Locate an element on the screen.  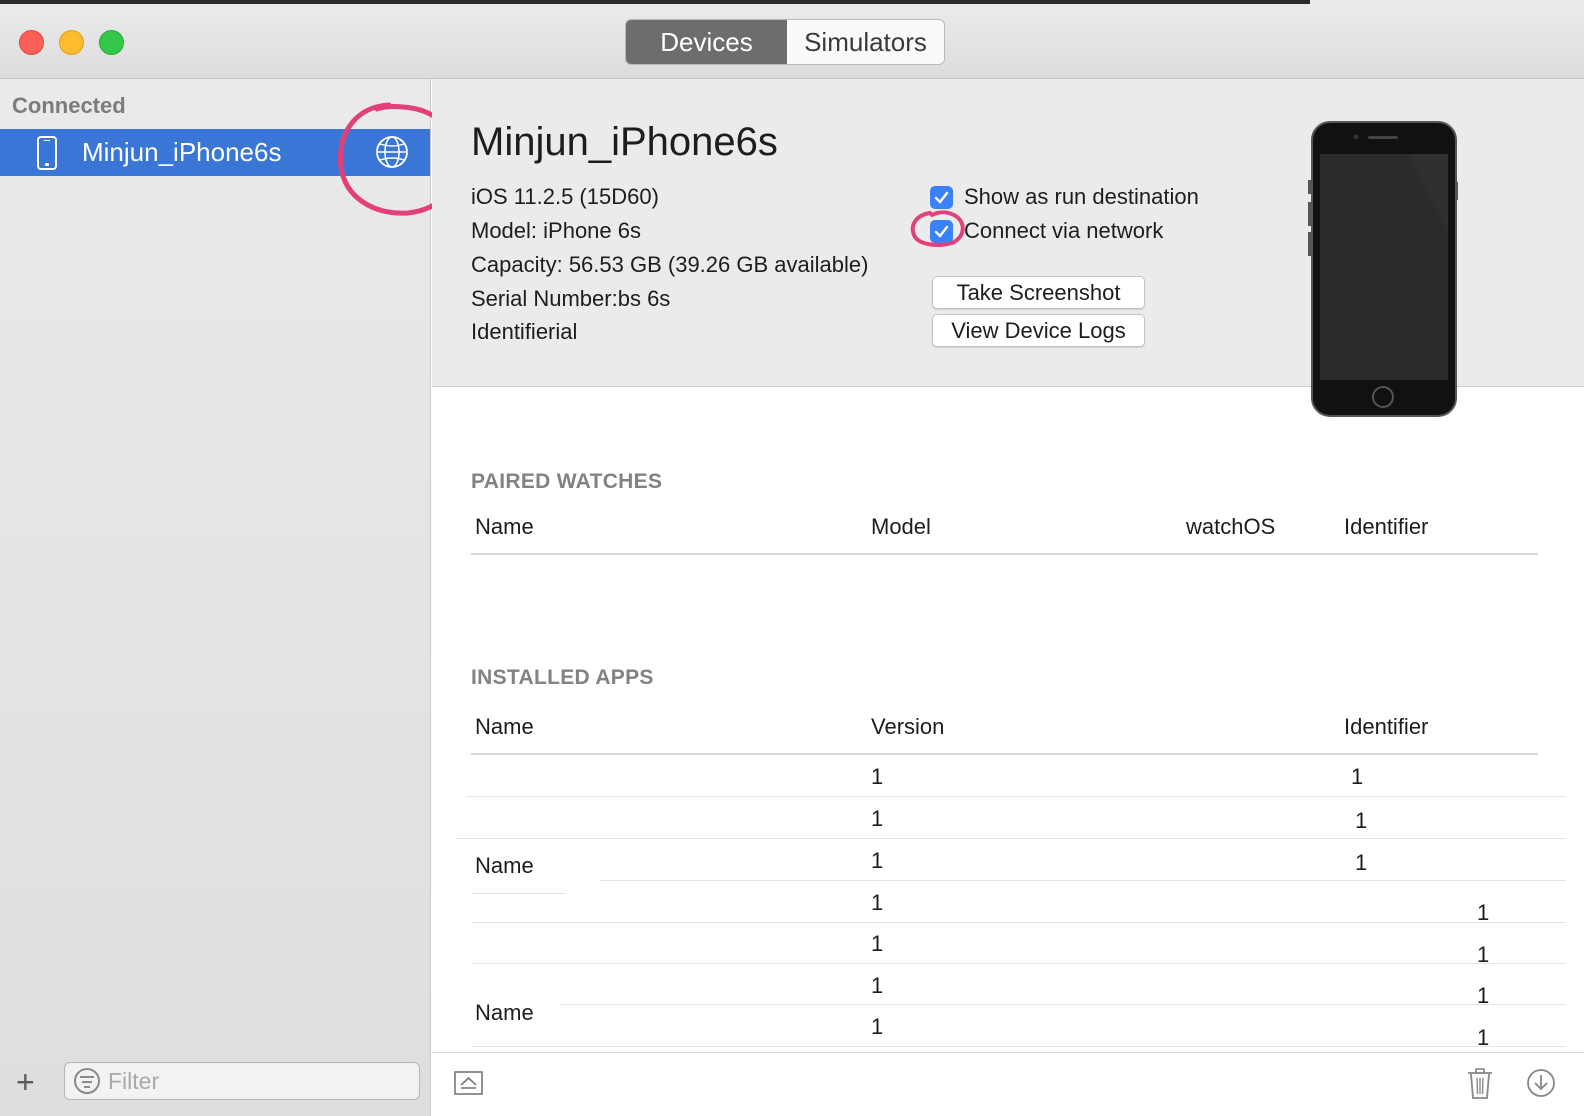
filter-icon is located at coordinates (87, 1081).